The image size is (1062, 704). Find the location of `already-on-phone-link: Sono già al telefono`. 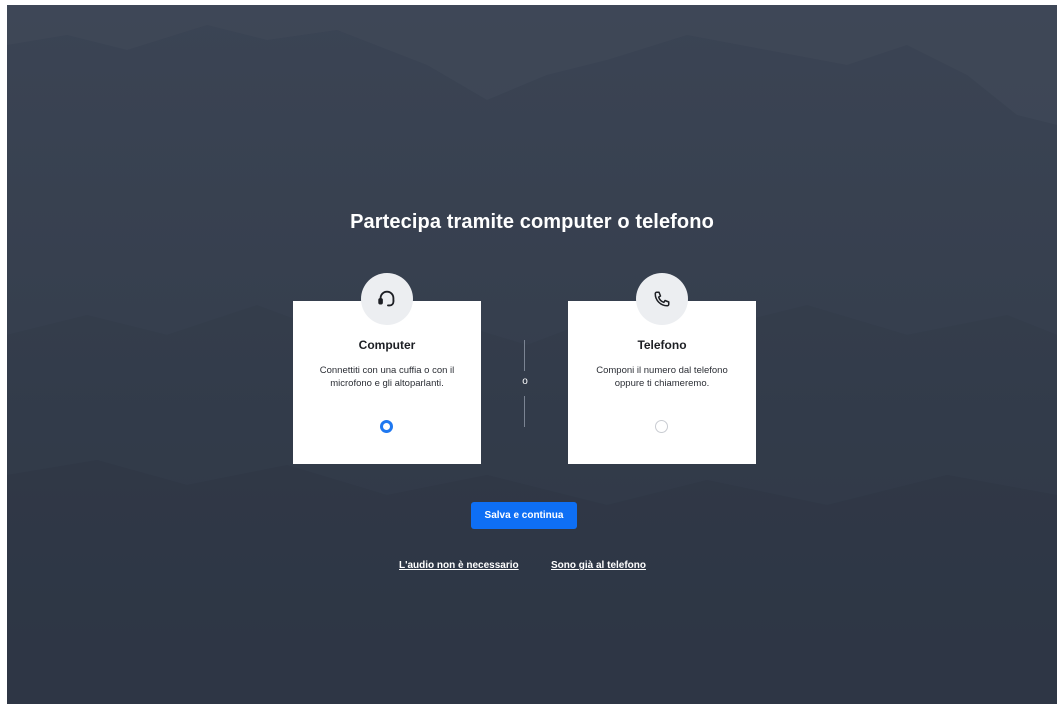

already-on-phone-link: Sono già al telefono is located at coordinates (598, 565).